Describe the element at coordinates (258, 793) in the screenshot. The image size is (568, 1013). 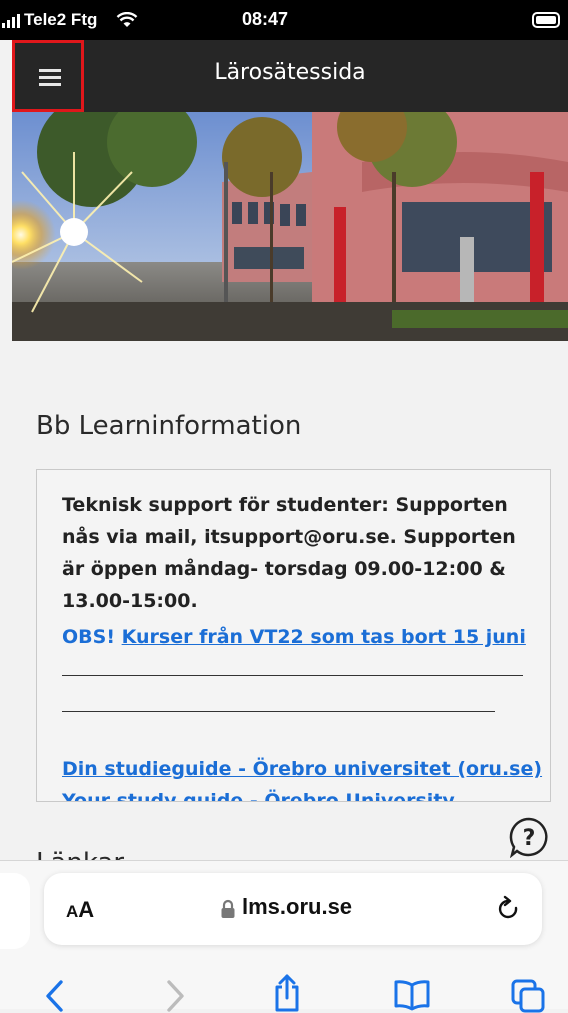
I see `study-guide-link-en: Your study guide - Örebro University` at that location.